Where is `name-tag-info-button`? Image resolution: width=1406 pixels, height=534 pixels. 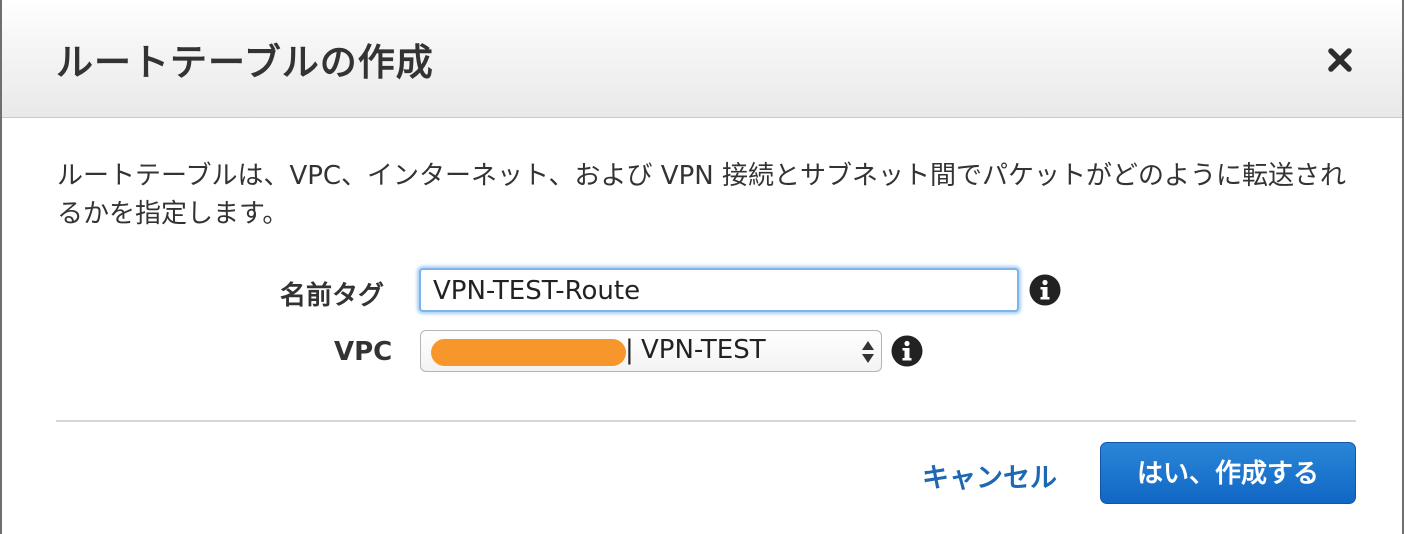 name-tag-info-button is located at coordinates (1045, 290).